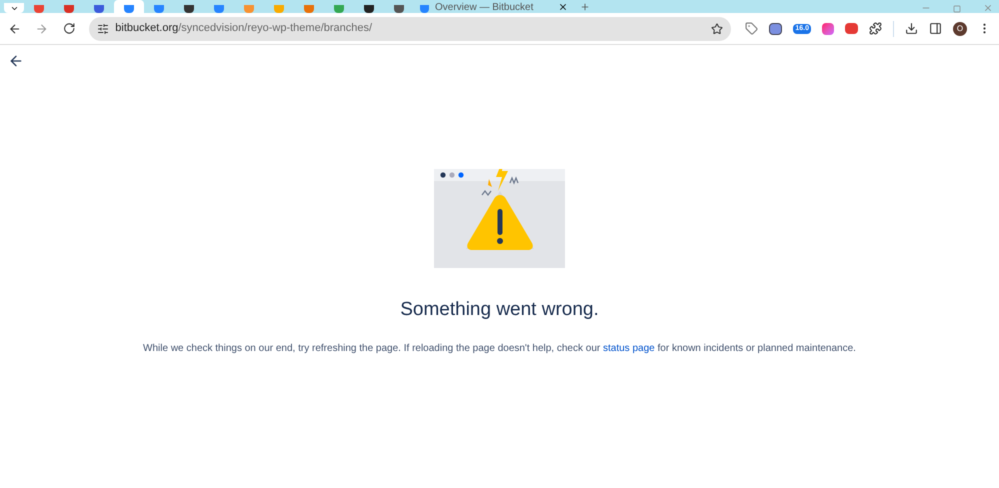 The image size is (999, 488). I want to click on site-info-icon, so click(103, 28).